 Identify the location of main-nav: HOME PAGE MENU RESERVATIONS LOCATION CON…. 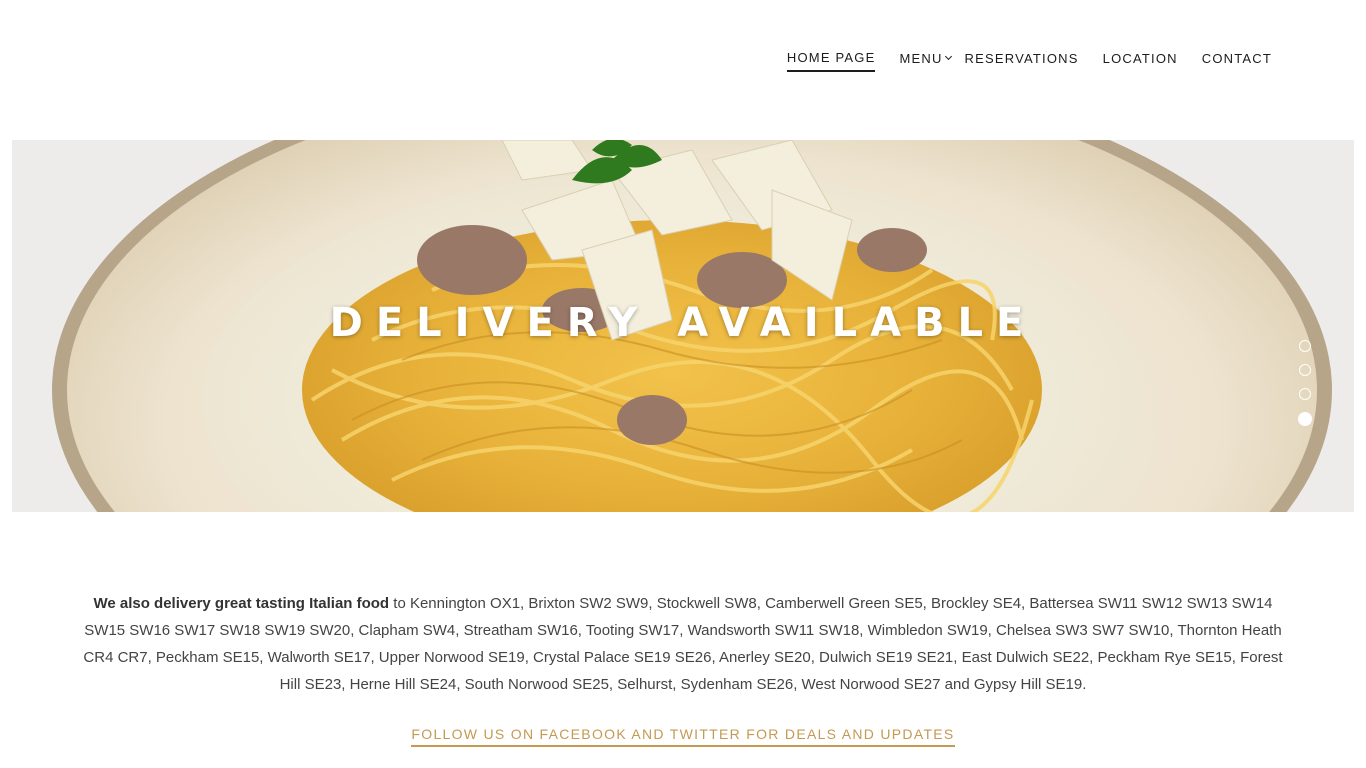
(1017, 61).